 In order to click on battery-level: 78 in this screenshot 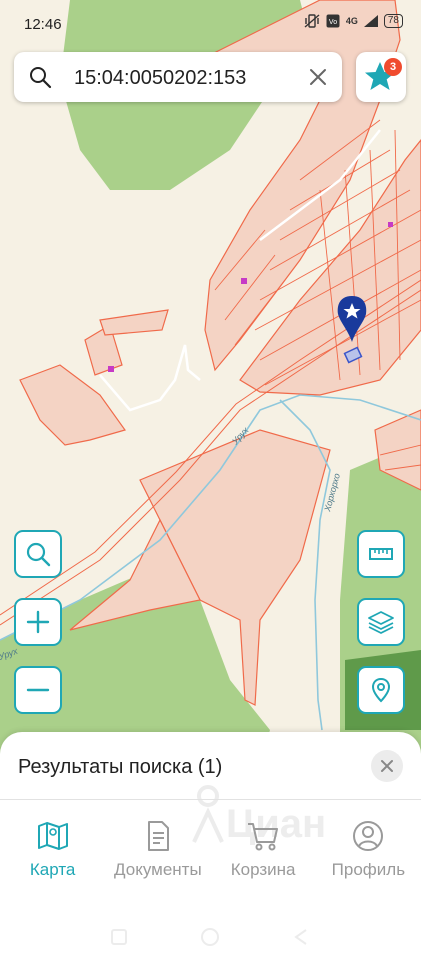, I will do `click(393, 21)`.